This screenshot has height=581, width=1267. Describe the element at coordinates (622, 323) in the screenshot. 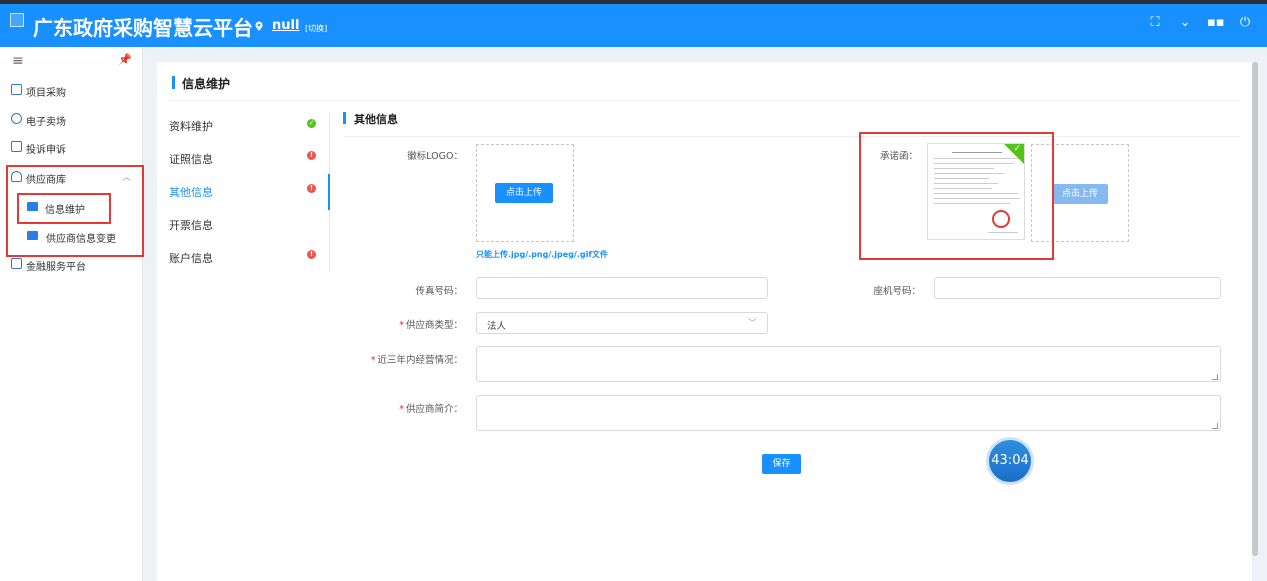

I see `supplier-type-select: 法人 ﹀` at that location.